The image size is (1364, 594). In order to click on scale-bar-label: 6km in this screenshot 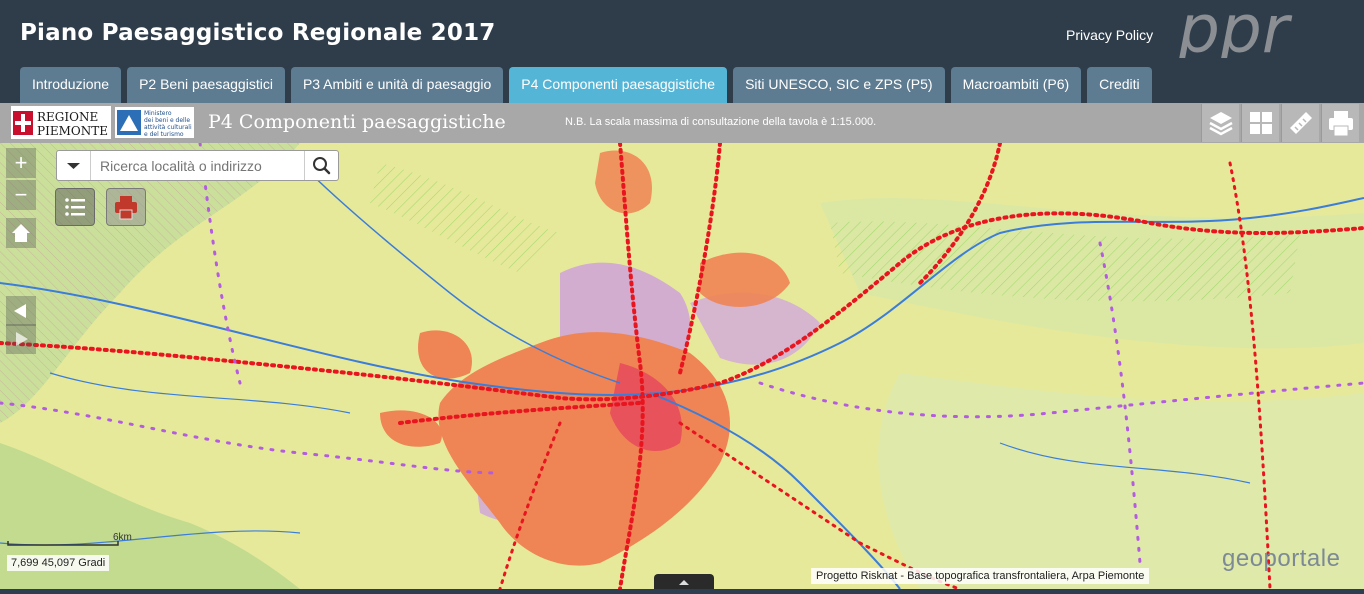, I will do `click(122, 537)`.